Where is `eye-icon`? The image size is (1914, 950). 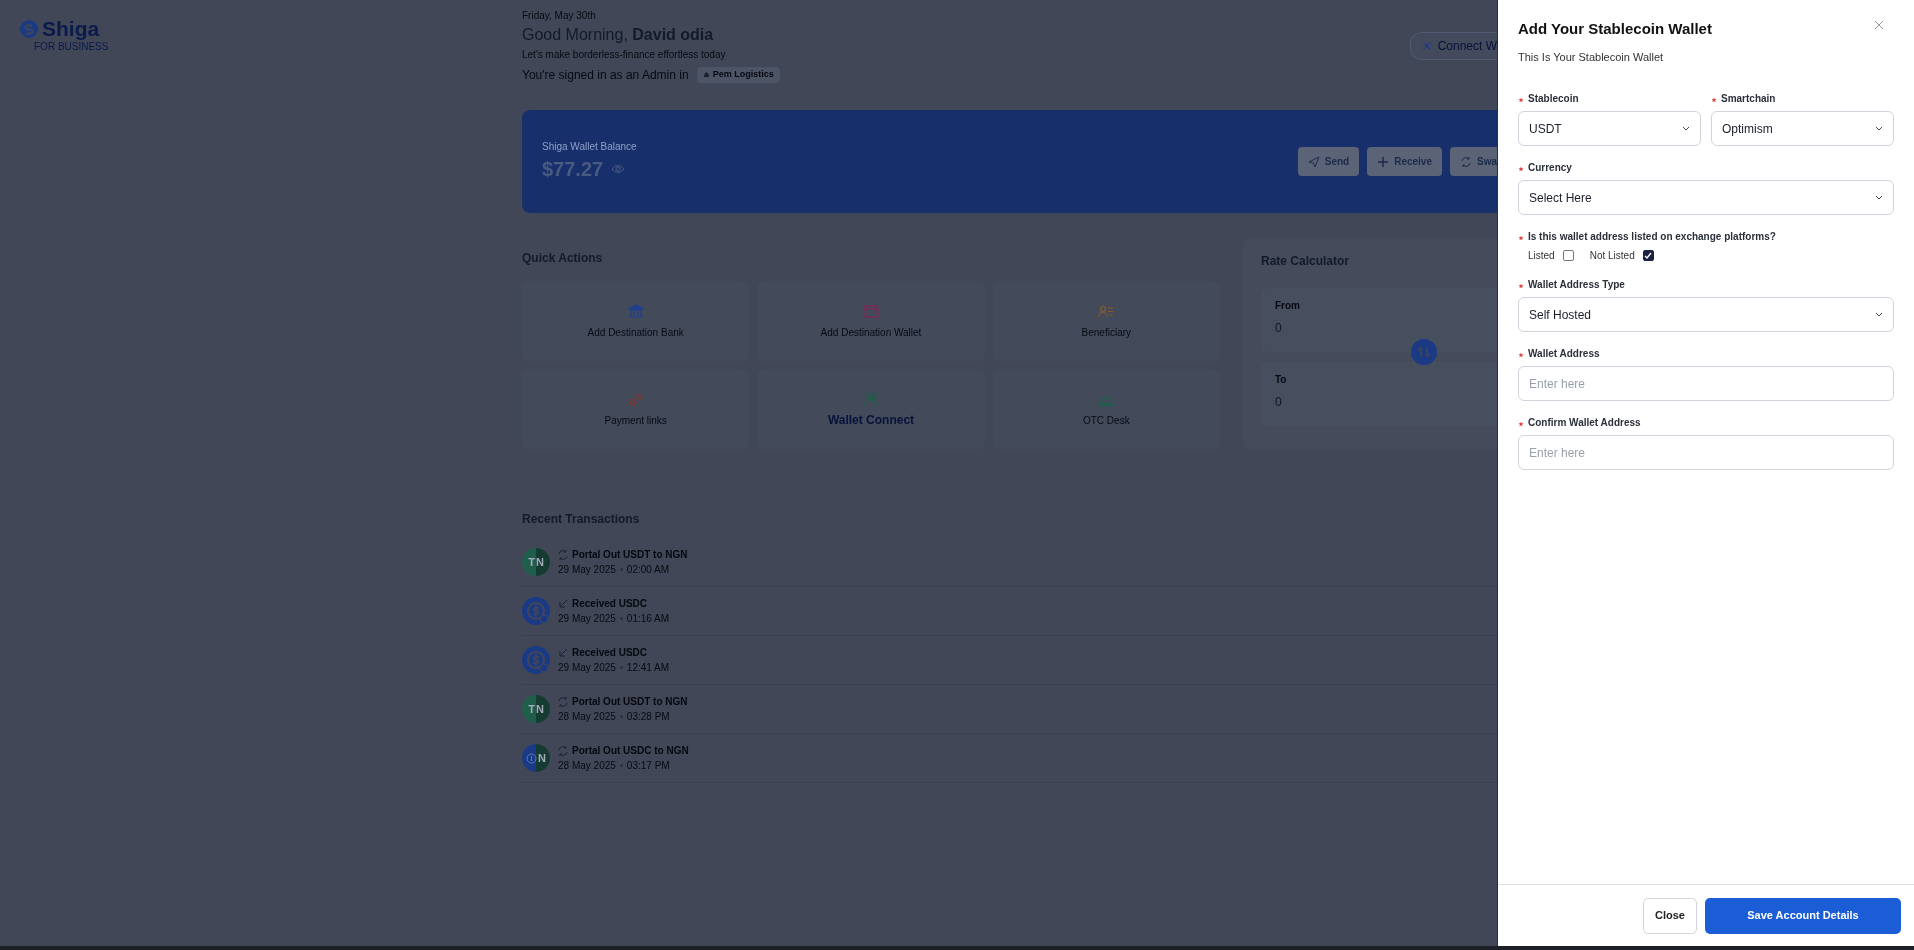 eye-icon is located at coordinates (618, 169).